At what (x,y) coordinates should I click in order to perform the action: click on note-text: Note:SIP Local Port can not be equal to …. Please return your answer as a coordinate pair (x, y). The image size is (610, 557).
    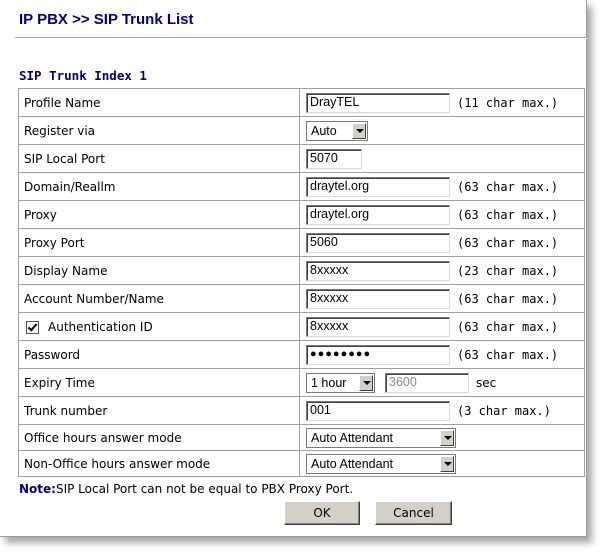
    Looking at the image, I should click on (186, 489).